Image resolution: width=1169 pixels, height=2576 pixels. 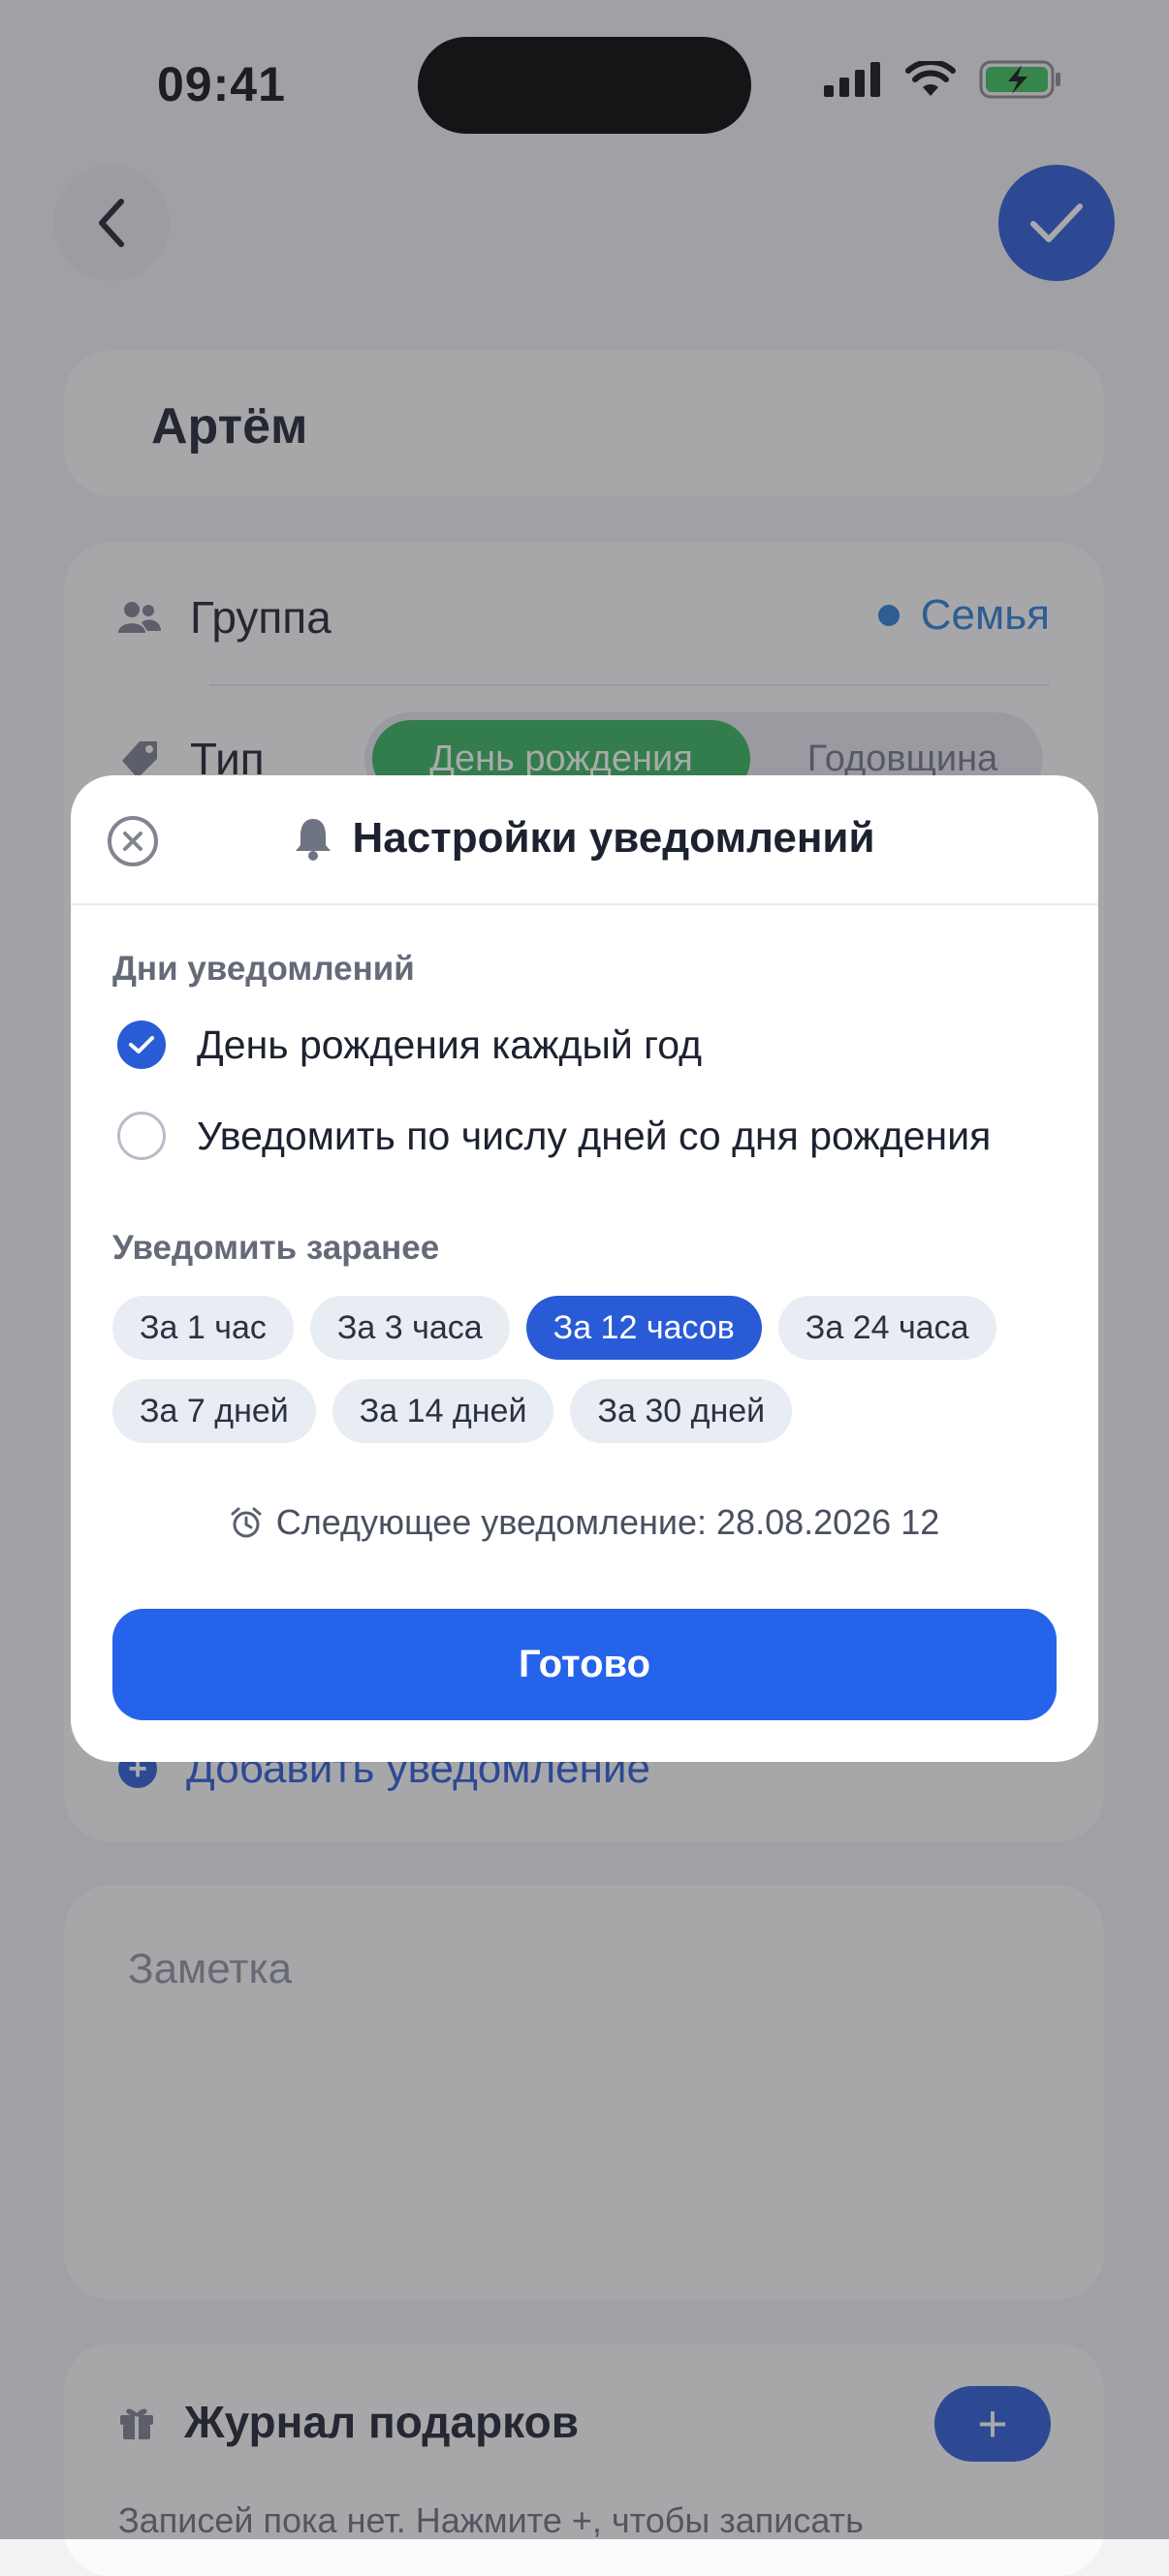 I want to click on chip-14-days: За 14 дней, so click(x=443, y=1411).